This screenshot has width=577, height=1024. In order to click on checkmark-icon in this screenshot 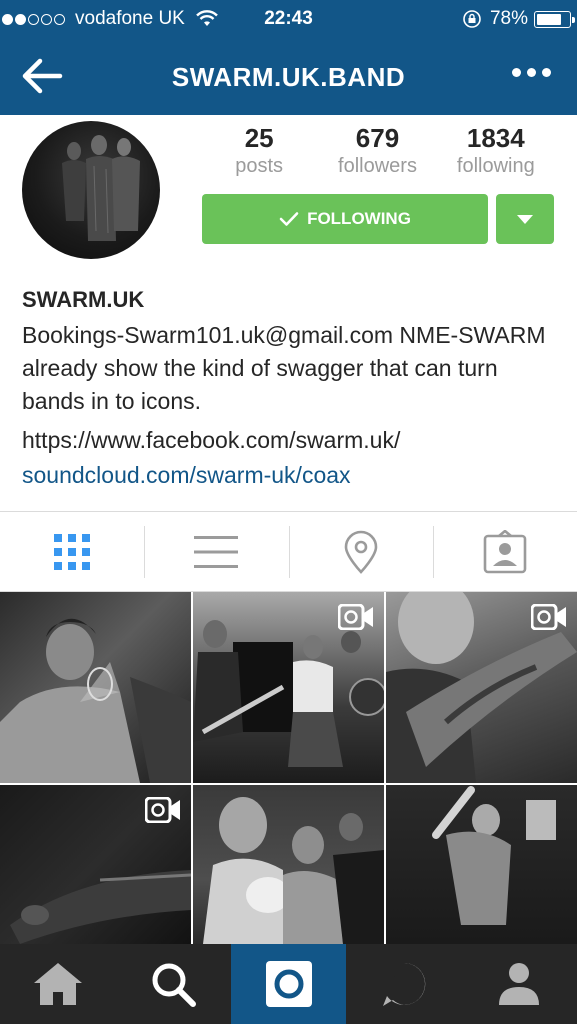, I will do `click(289, 219)`.